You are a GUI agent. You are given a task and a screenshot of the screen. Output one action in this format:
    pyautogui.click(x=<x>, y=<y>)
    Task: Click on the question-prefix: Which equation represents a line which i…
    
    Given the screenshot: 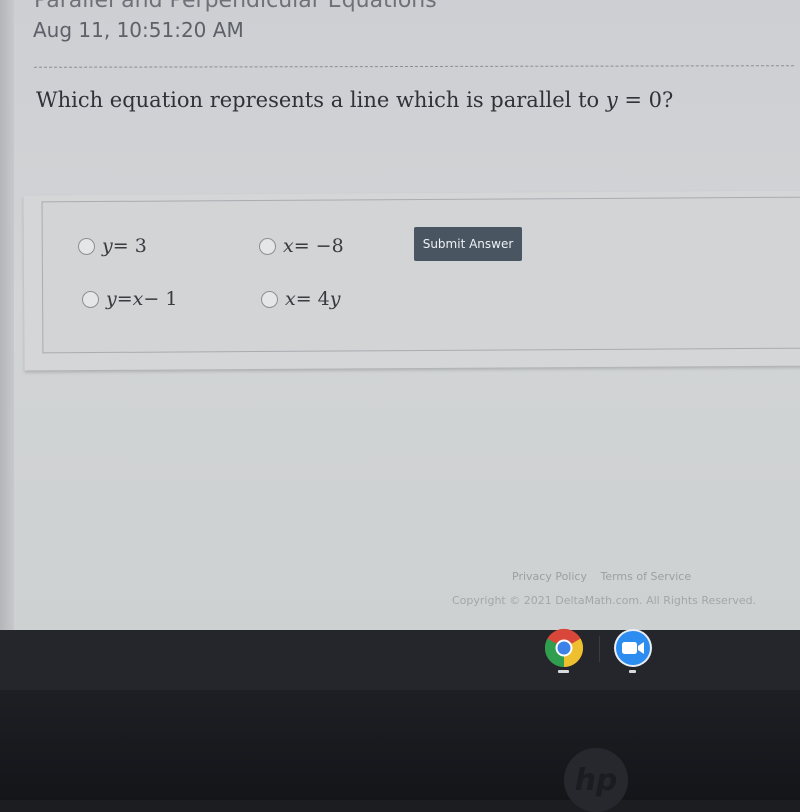 What is the action you would take?
    pyautogui.click(x=321, y=100)
    